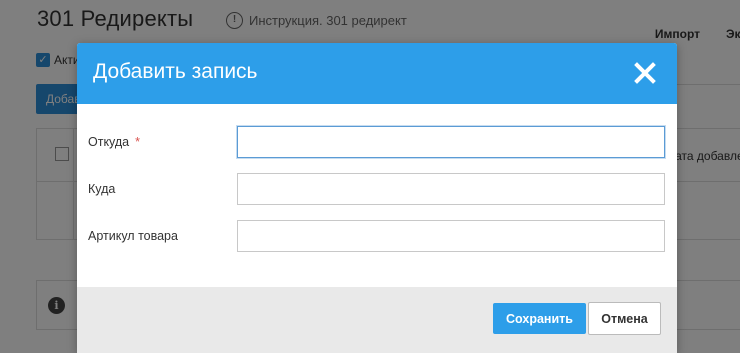 The height and width of the screenshot is (353, 740). Describe the element at coordinates (175, 71) in the screenshot. I see `modal-title: Добавить запись` at that location.